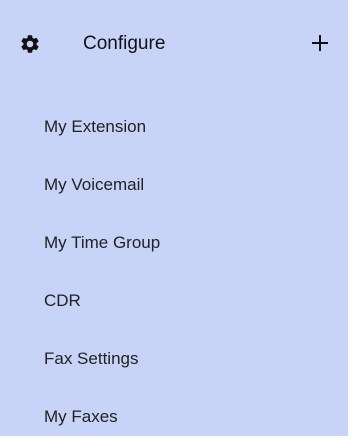 This screenshot has height=440, width=361. Describe the element at coordinates (30, 44) in the screenshot. I see `gear-icon` at that location.